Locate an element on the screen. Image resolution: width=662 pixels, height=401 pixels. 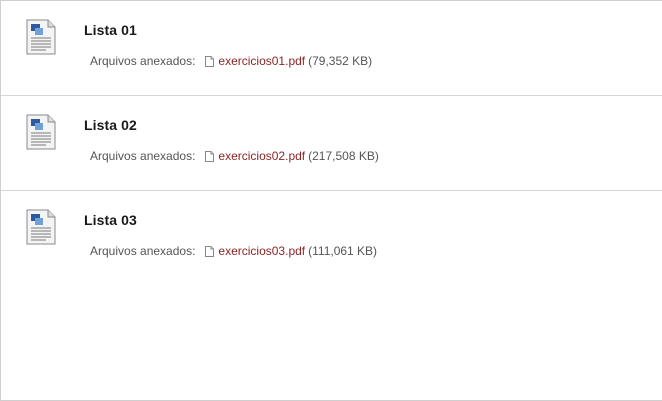
file-link: exercicios01.pdf is located at coordinates (261, 61).